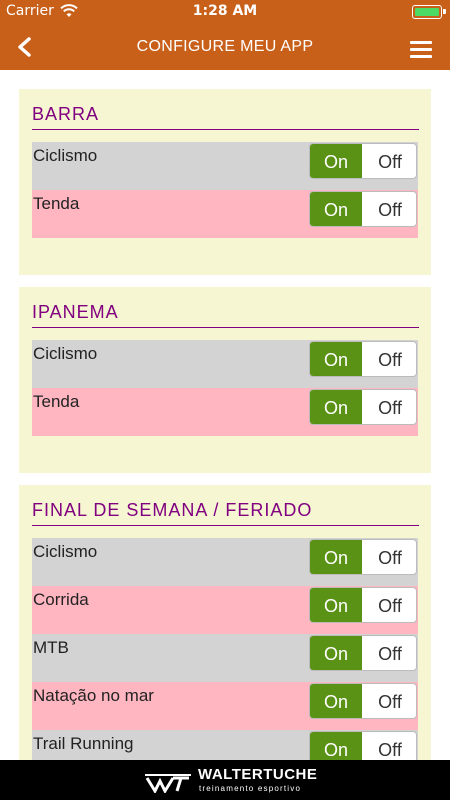  I want to click on activity-label: Corrida, so click(61, 599).